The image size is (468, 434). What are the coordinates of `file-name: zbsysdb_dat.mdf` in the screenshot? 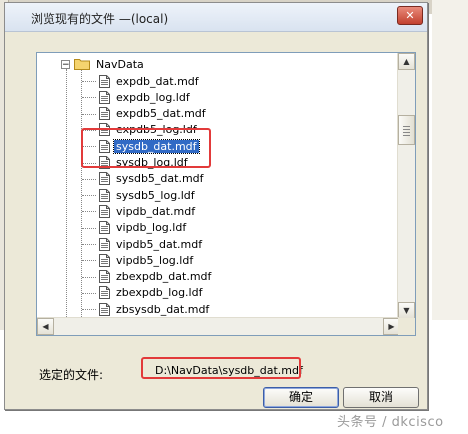 It's located at (163, 309).